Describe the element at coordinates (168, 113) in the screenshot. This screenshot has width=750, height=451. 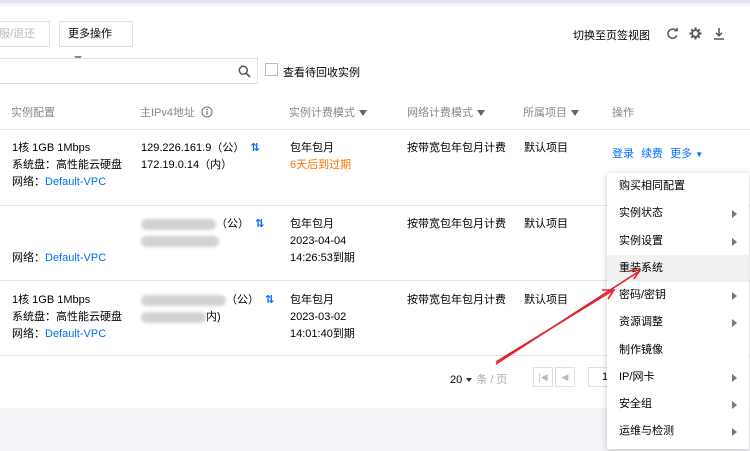
I see `column-ipv4-label: 主IPv4地址` at that location.